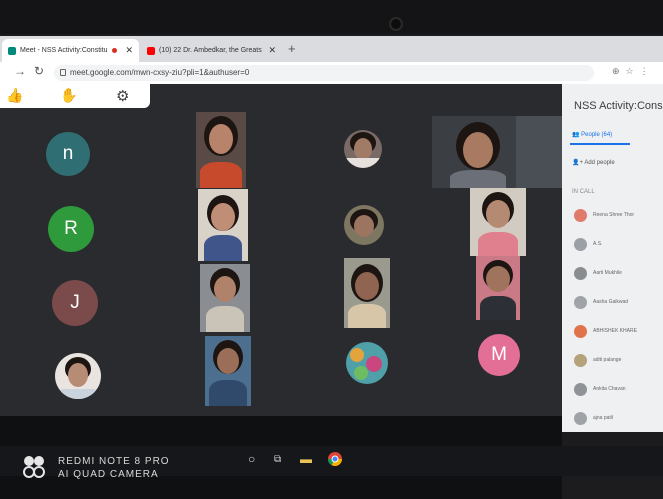 This screenshot has height=499, width=663. I want to click on participant-avatar-m: M, so click(499, 355).